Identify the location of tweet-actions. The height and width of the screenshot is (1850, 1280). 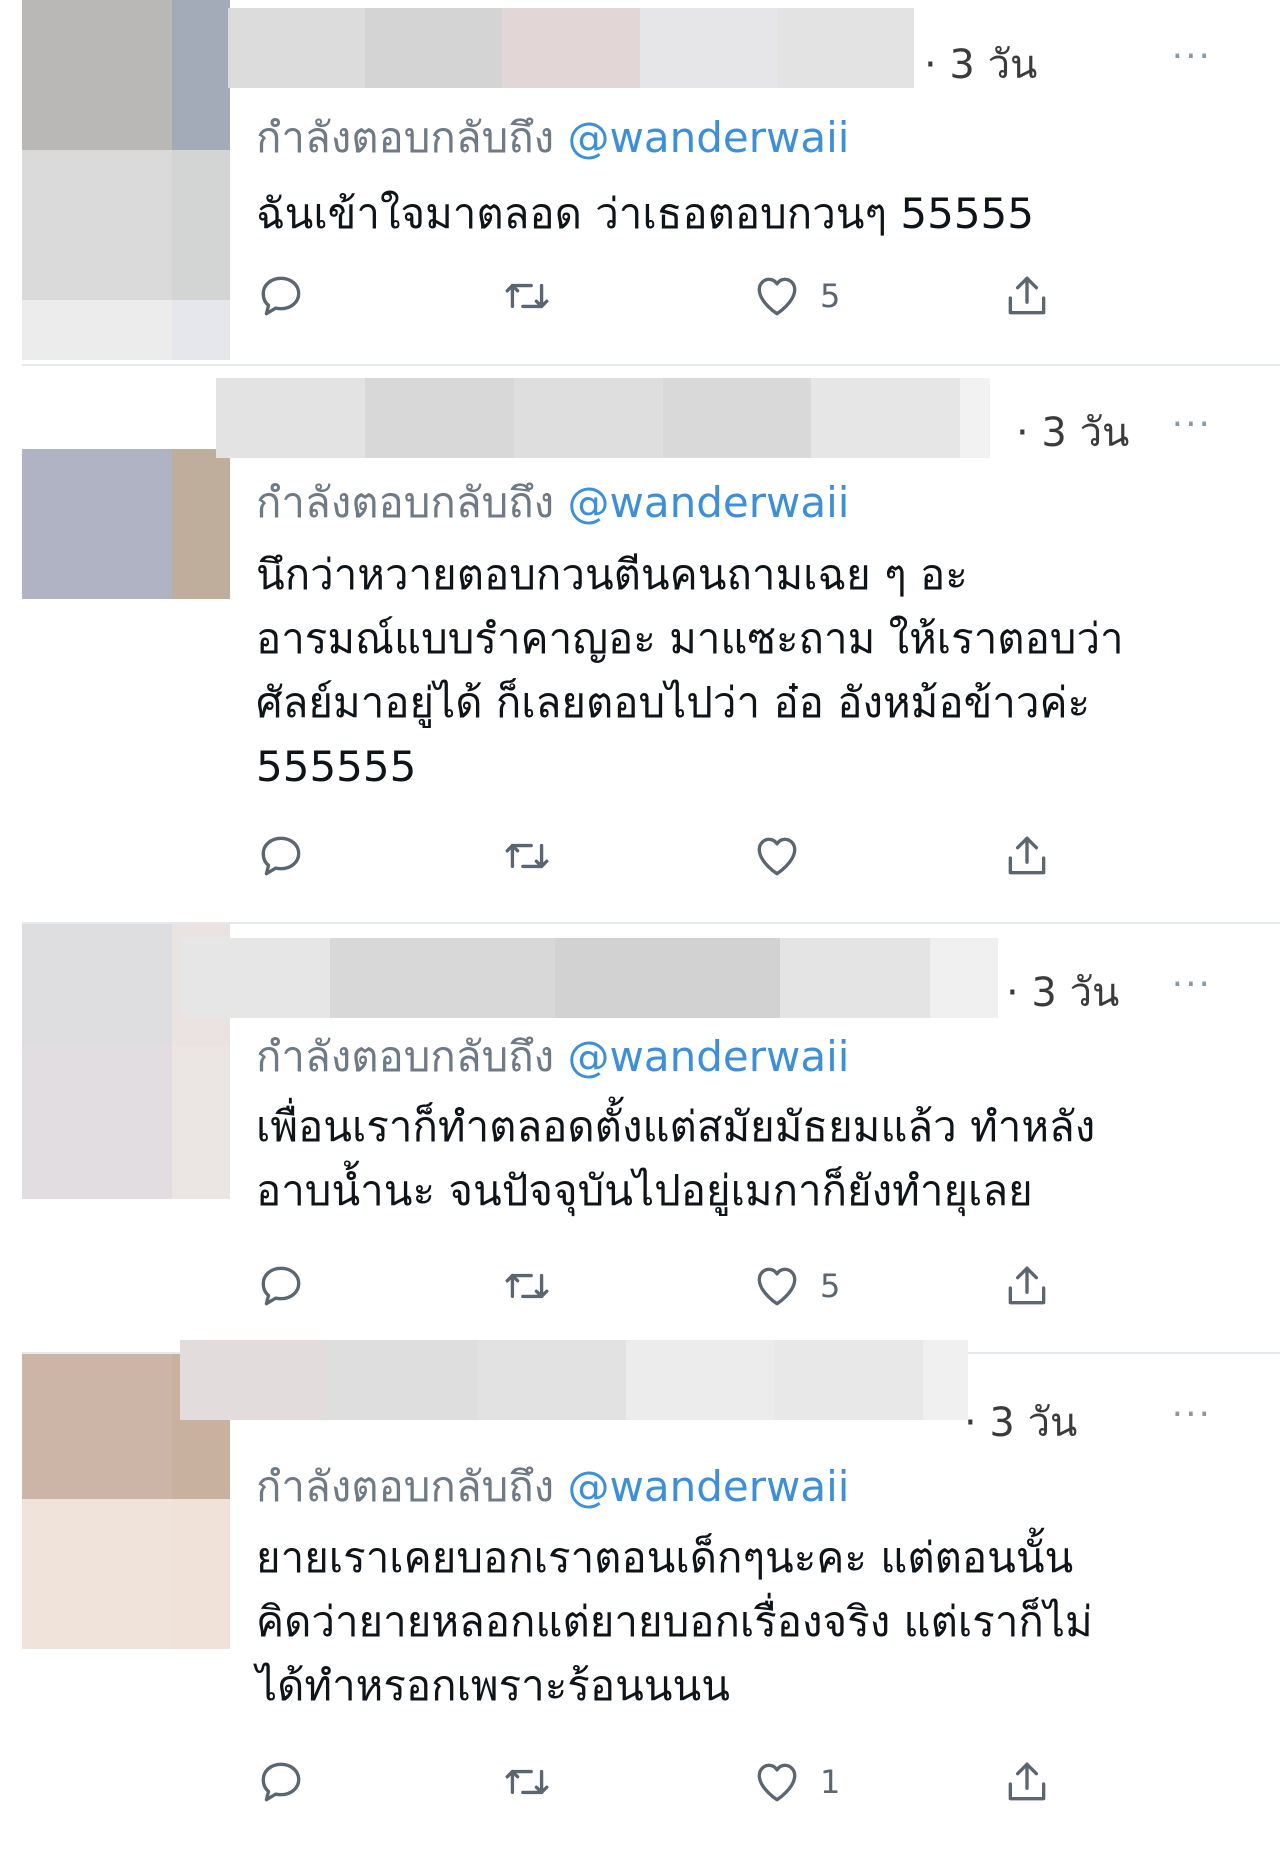
(666, 856).